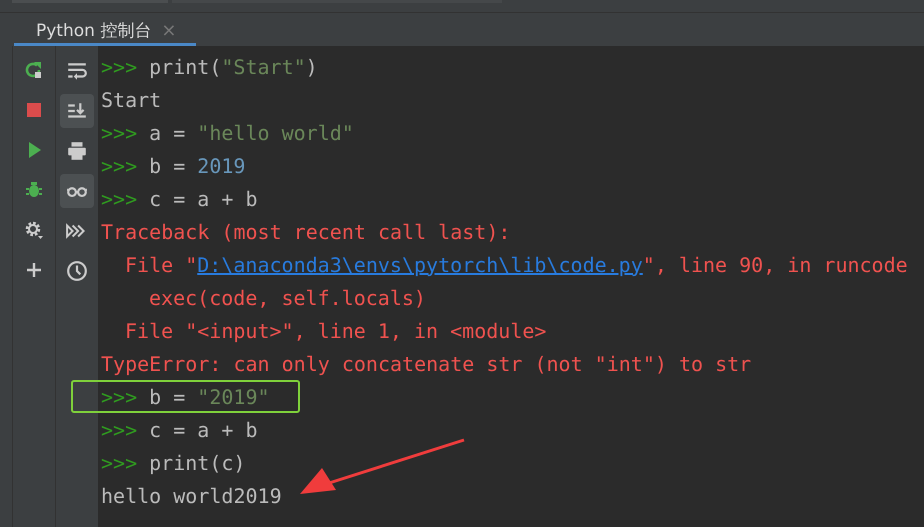 This screenshot has height=527, width=924. What do you see at coordinates (34, 190) in the screenshot?
I see `bug-icon` at bounding box center [34, 190].